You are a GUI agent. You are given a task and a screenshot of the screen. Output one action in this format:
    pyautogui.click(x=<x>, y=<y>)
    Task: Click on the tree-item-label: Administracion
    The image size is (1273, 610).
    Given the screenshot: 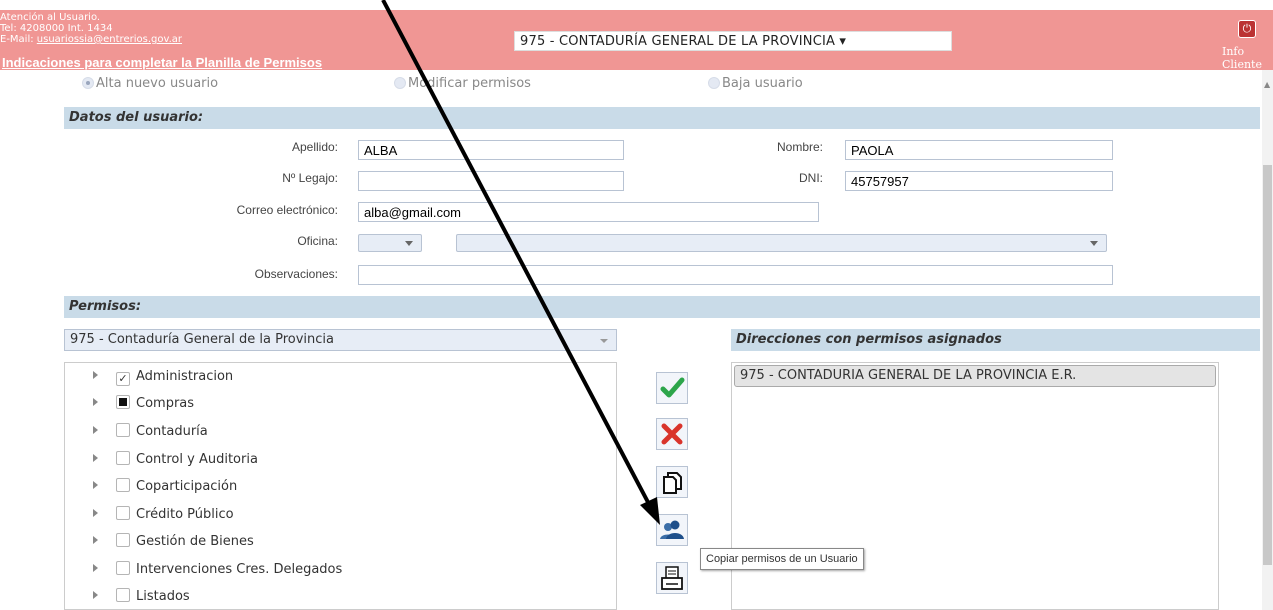 What is the action you would take?
    pyautogui.click(x=185, y=376)
    